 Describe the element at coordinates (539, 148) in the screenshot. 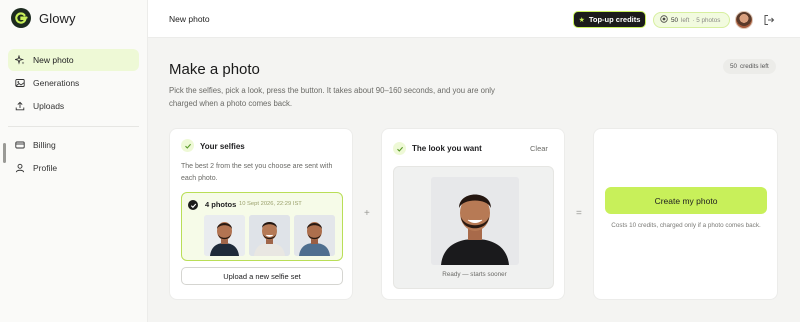

I see `clear-look-button: Clear` at that location.